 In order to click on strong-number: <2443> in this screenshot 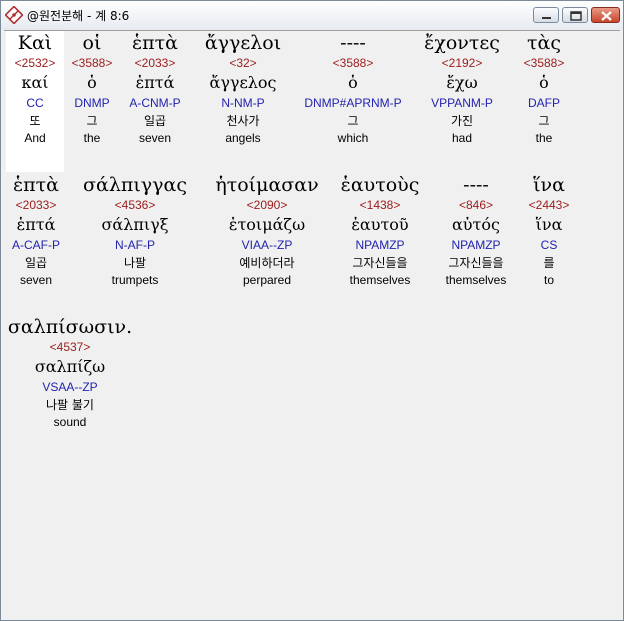, I will do `click(549, 205)`.